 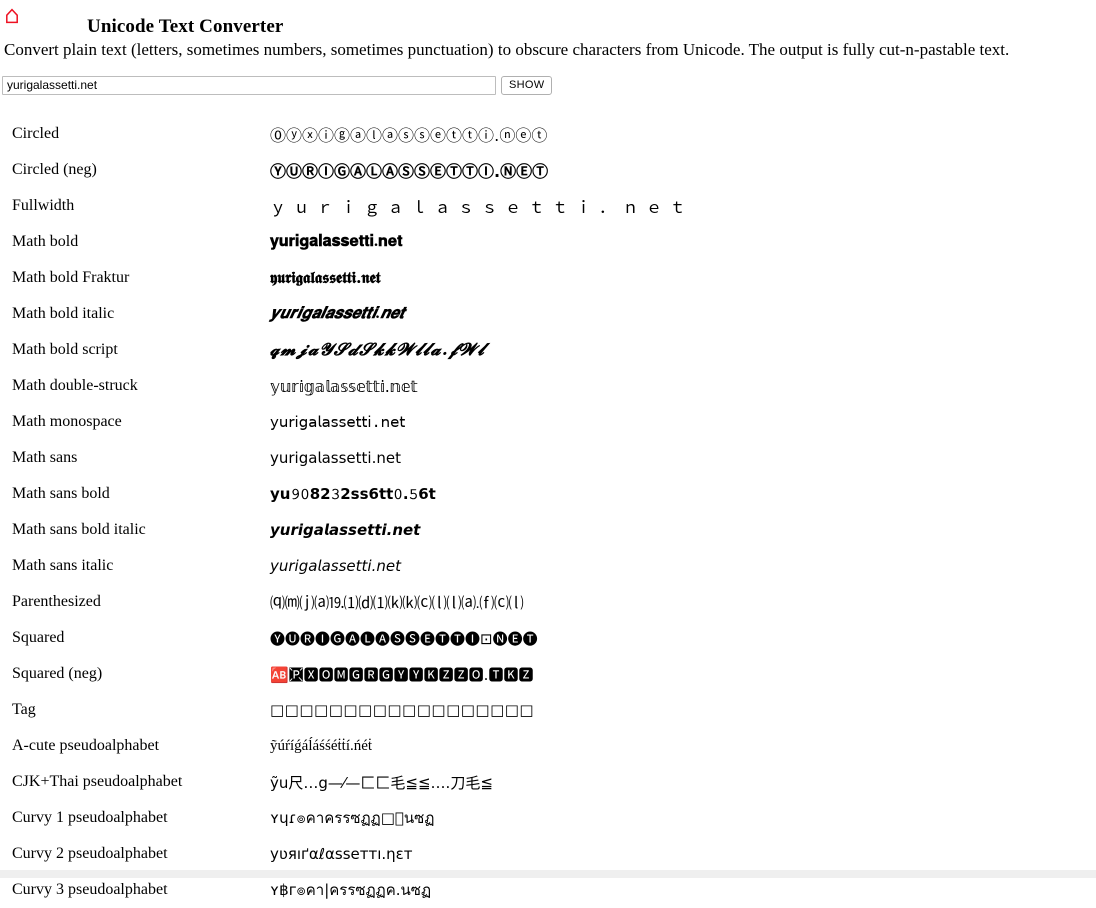 What do you see at coordinates (45, 457) in the screenshot?
I see `style-name-label: Math sans` at bounding box center [45, 457].